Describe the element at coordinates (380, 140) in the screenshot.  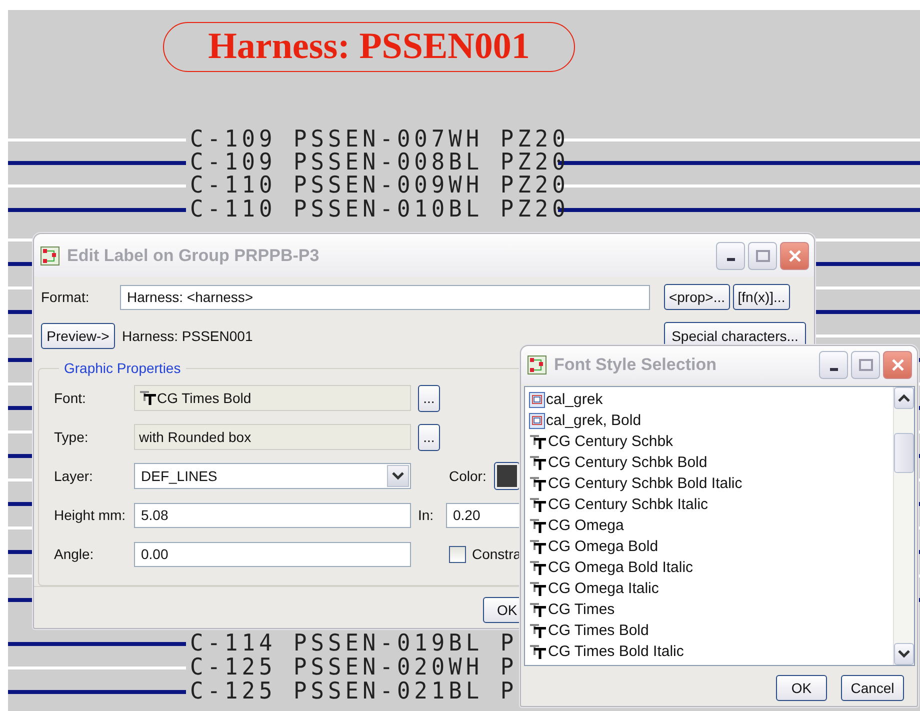
I see `wire-label: C-109 PSSEN-007WH PZ20` at that location.